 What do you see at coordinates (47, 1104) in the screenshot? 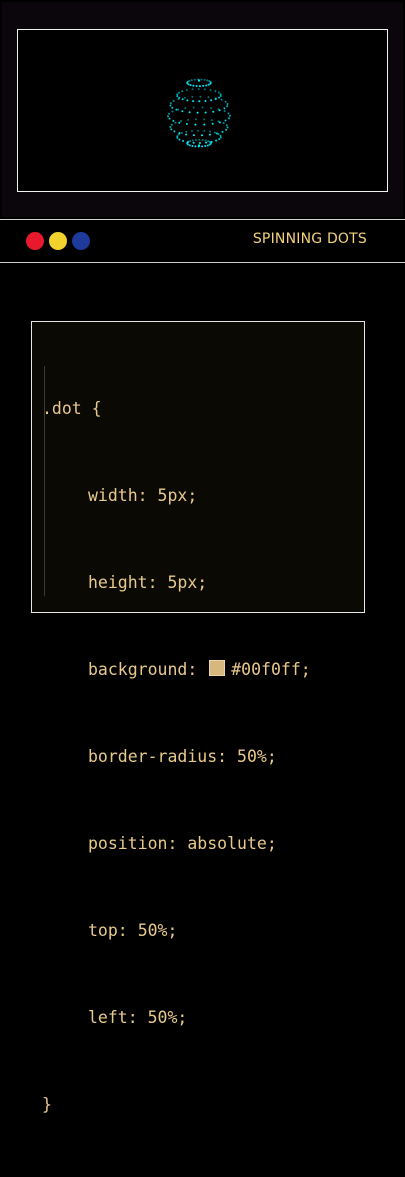
I see `code-closing-brace: }` at bounding box center [47, 1104].